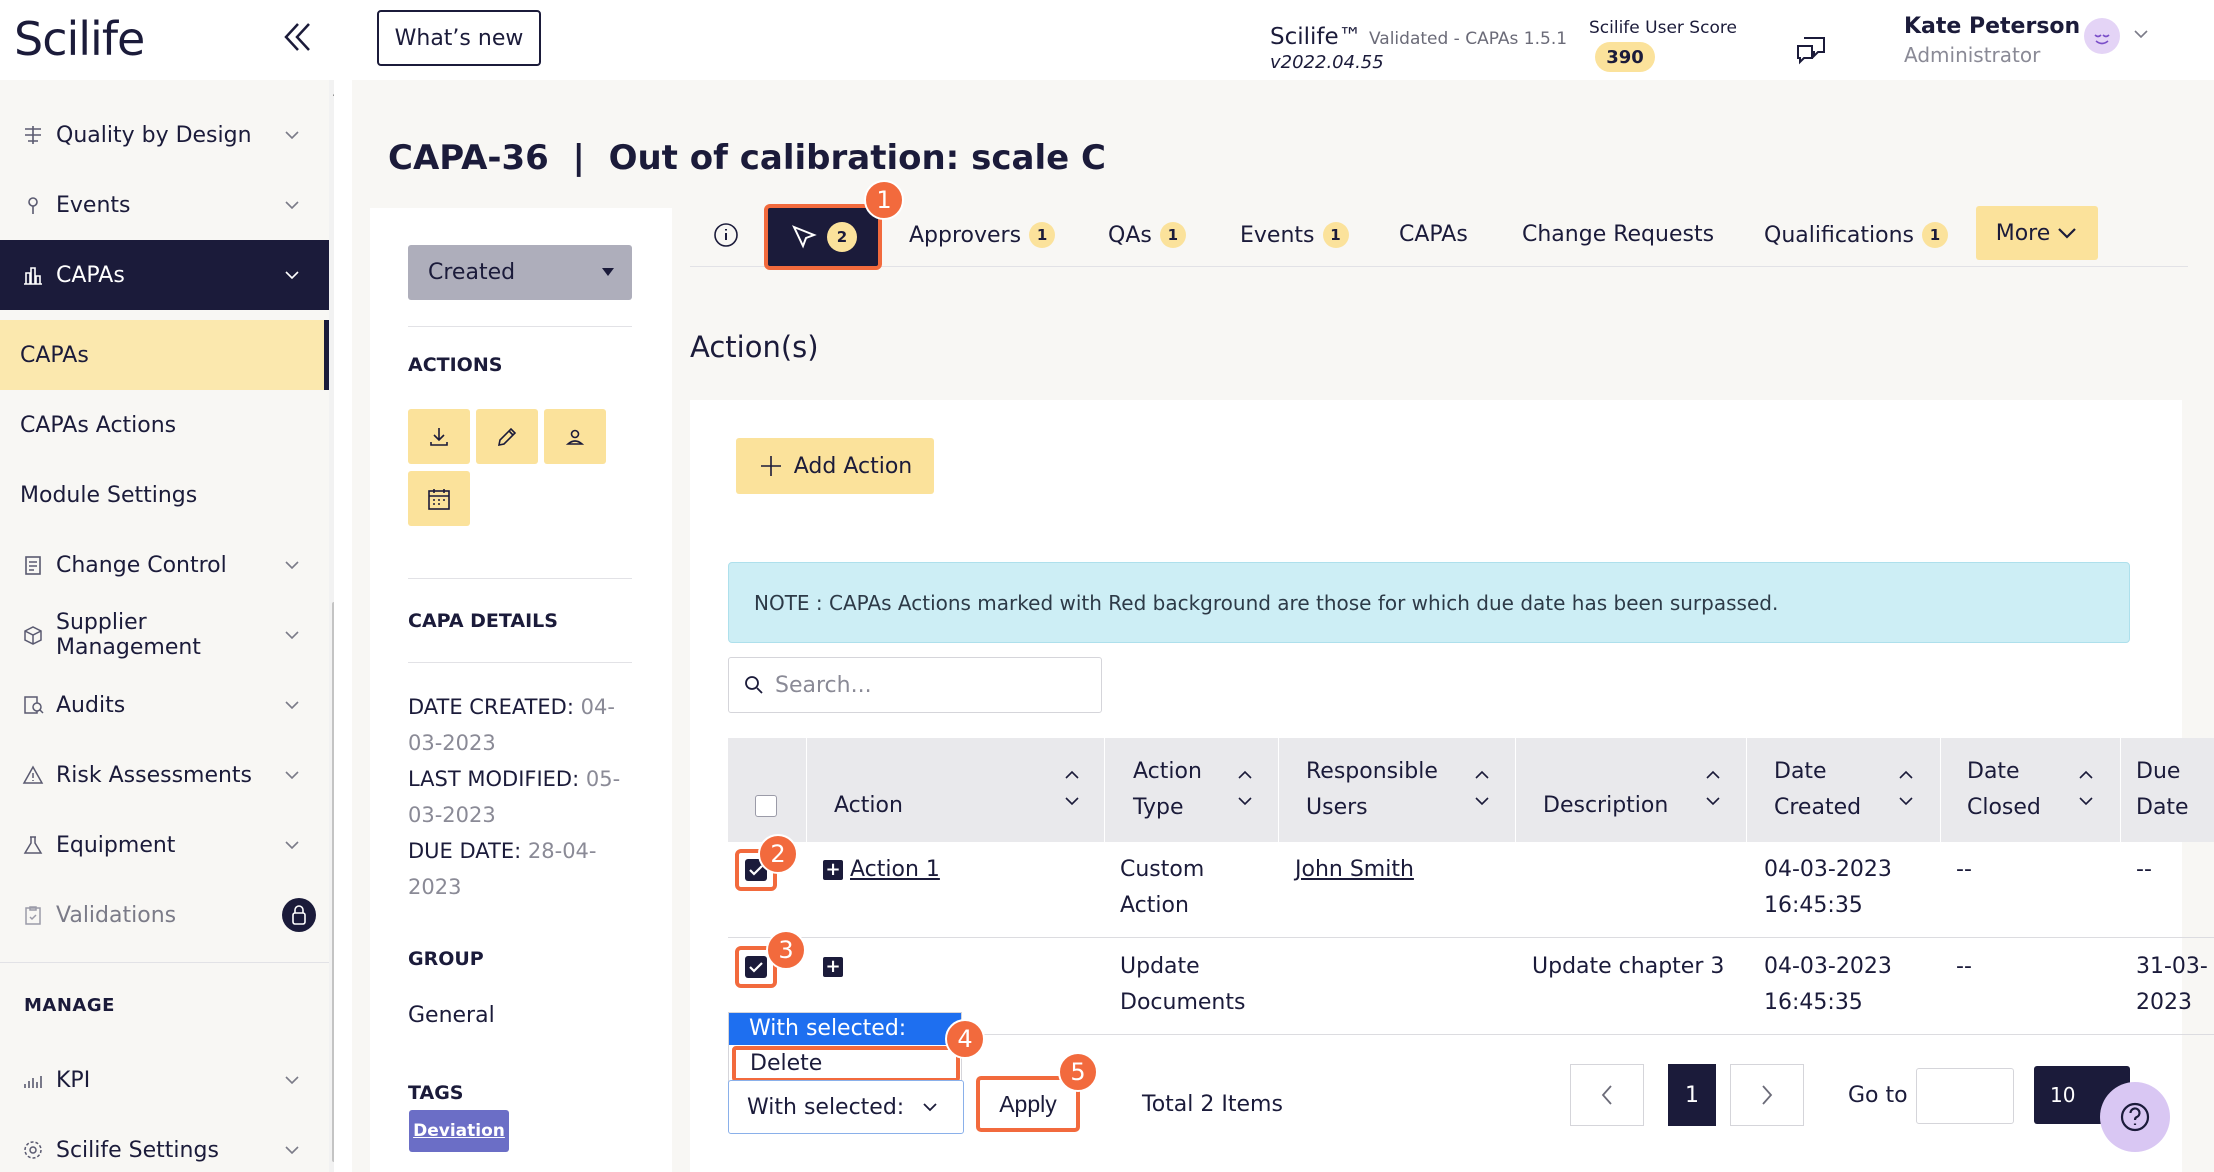  Describe the element at coordinates (726, 235) in the screenshot. I see `info-icon` at that location.